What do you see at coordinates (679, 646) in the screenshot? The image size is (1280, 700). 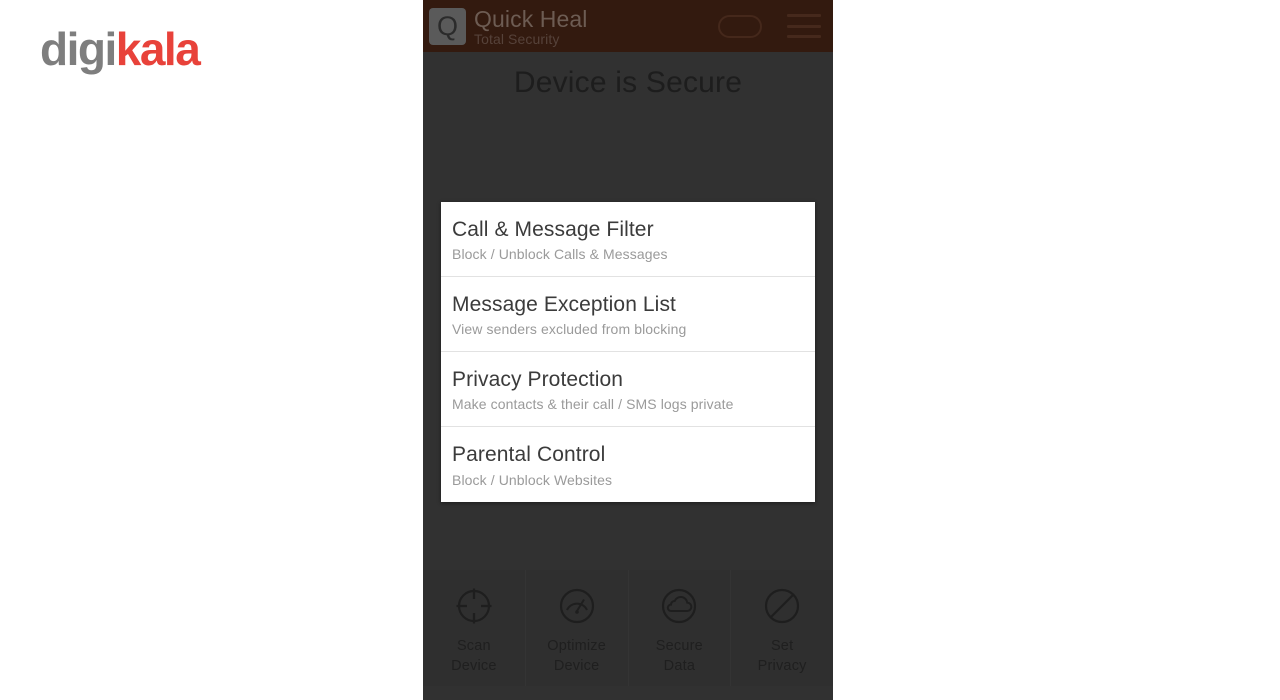 I see `bottom-tile-label-line1: Secure` at bounding box center [679, 646].